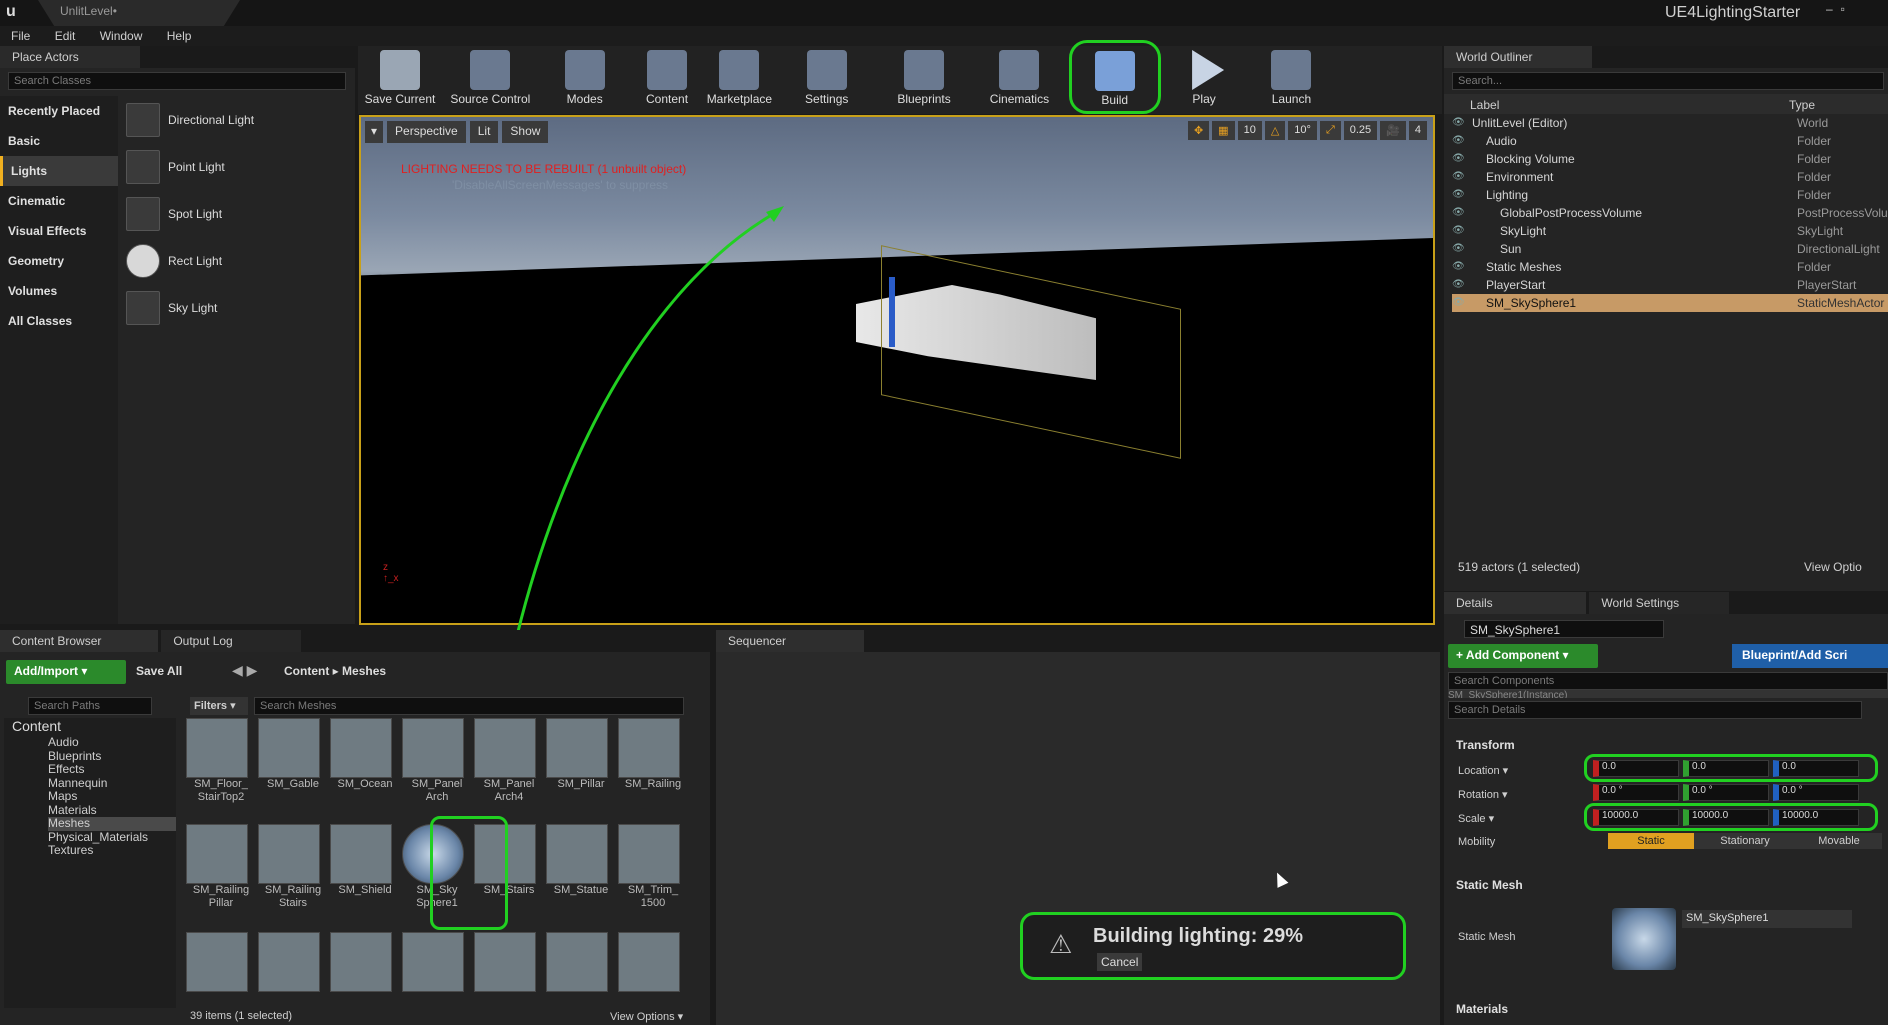  I want to click on cancel-build-button: Cancel, so click(1120, 962).